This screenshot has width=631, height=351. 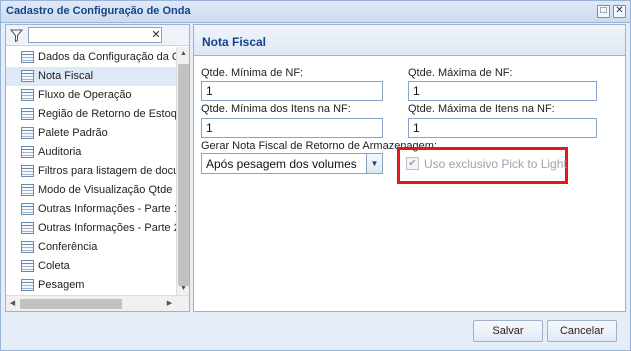 I want to click on tree-vertical-scrollbar: ▲ ▼, so click(x=182, y=171).